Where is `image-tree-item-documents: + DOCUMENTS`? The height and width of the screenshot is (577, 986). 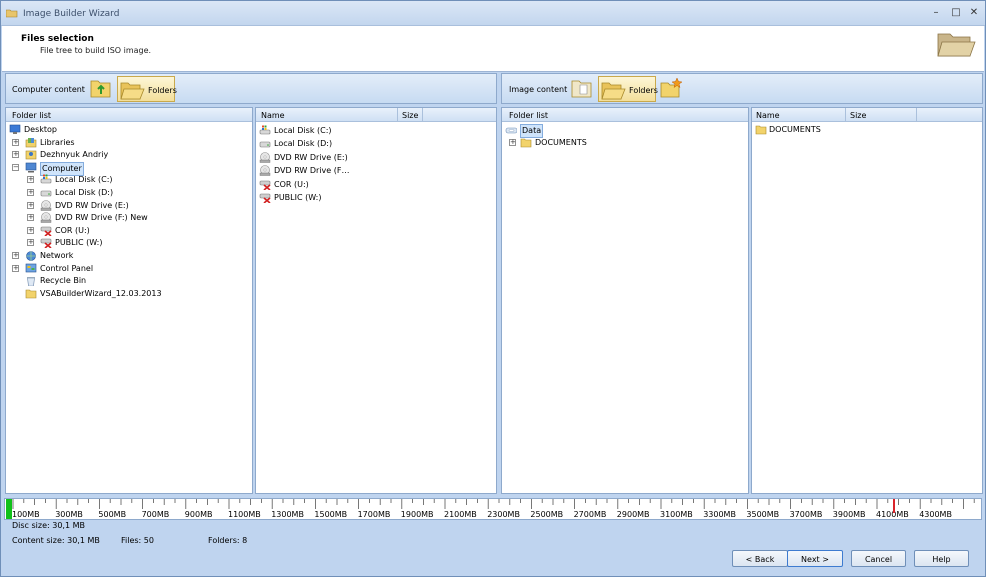
image-tree-item-documents: + DOCUMENTS is located at coordinates (625, 143).